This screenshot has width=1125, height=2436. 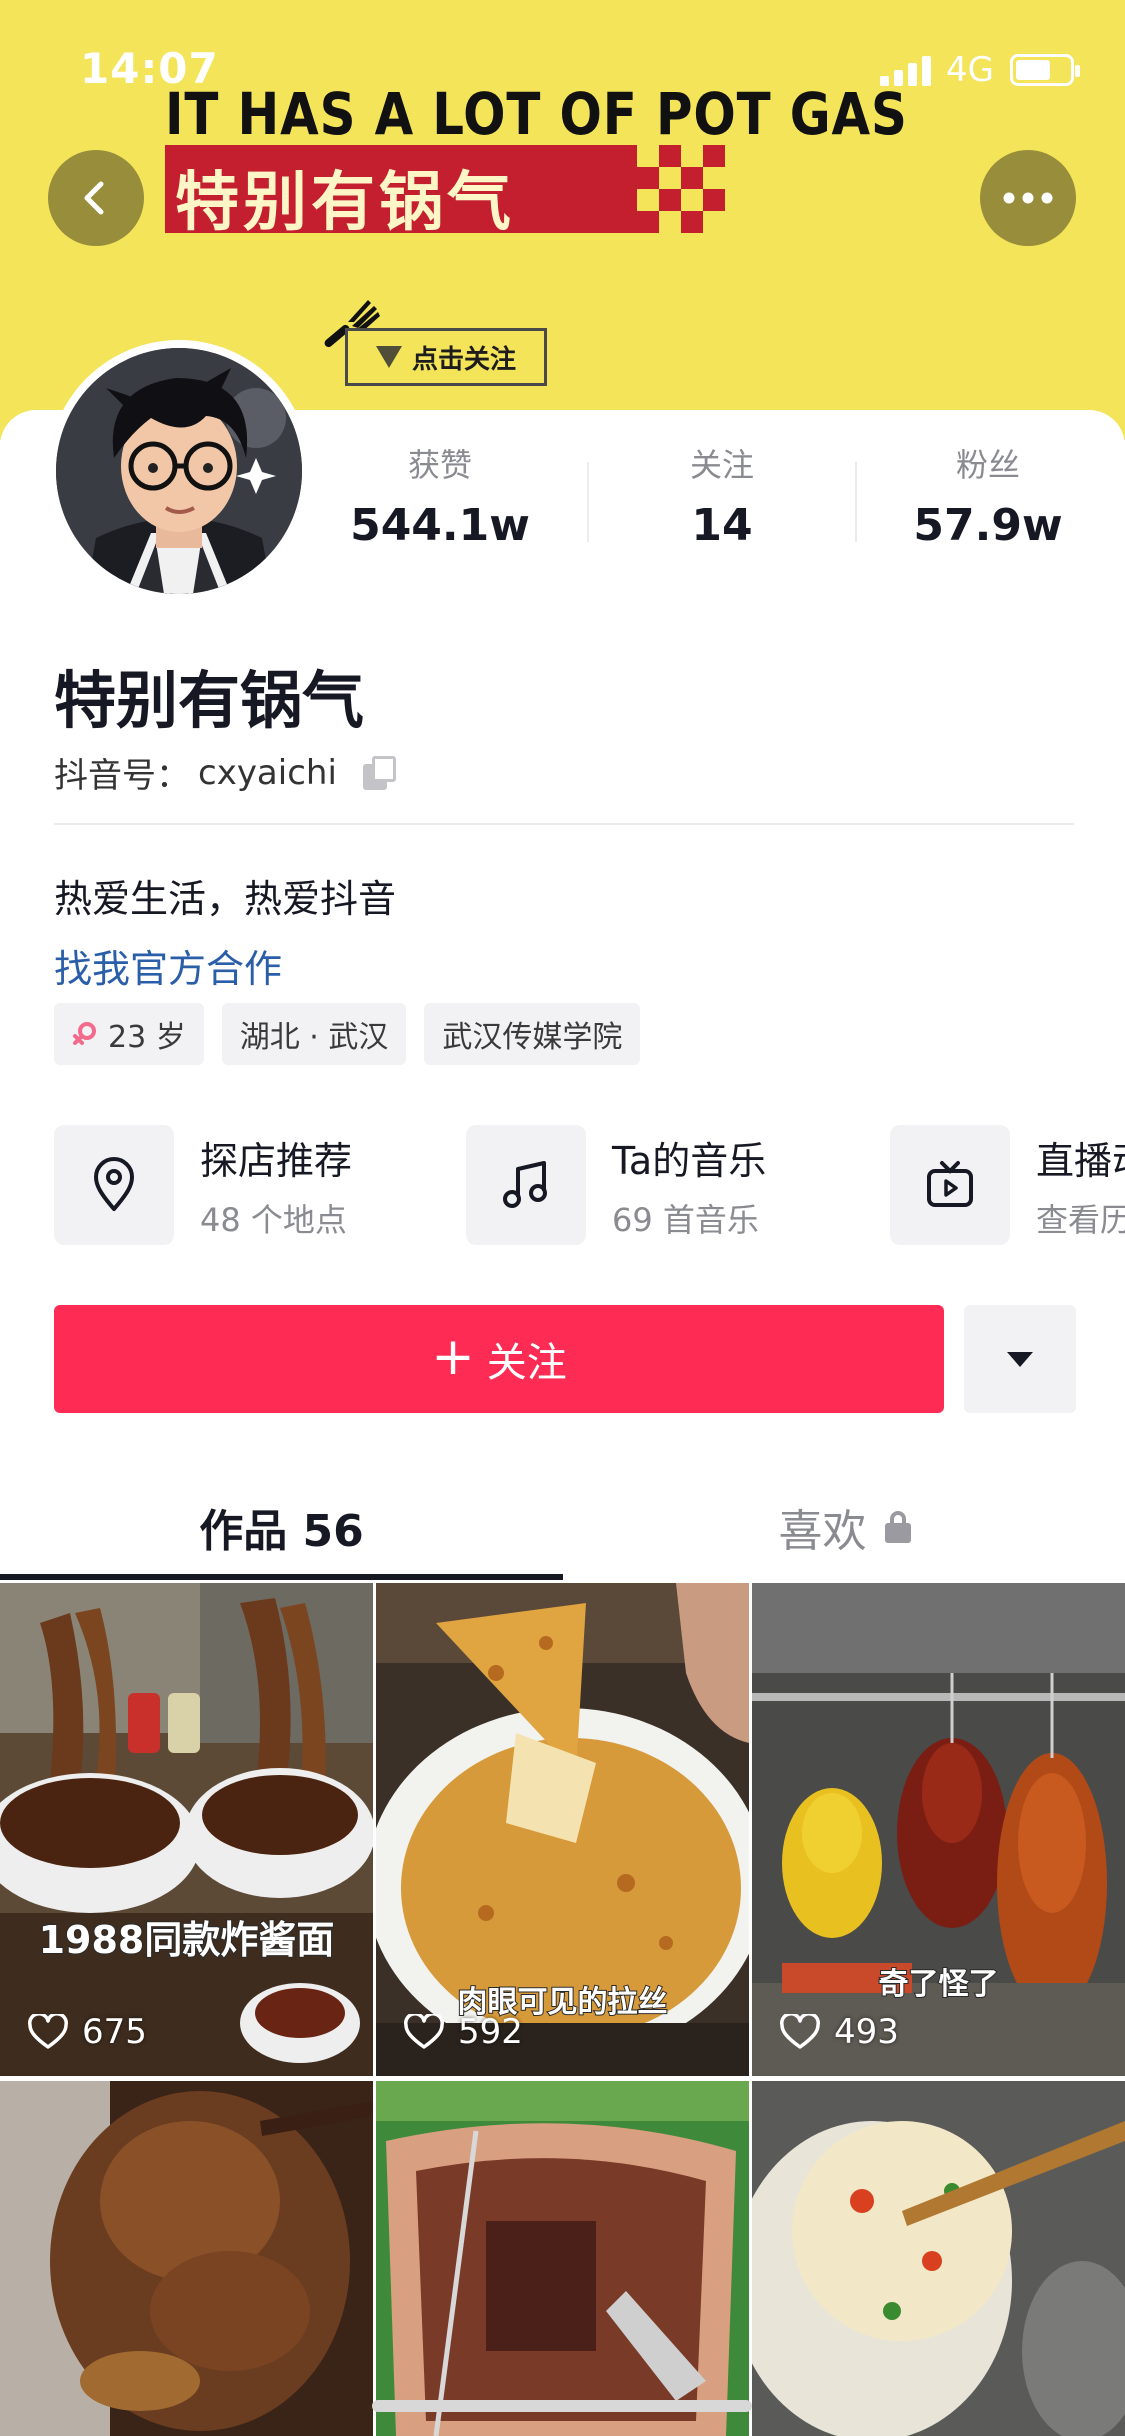 I want to click on feature-subtitle: 48 个地点, so click(x=273, y=1219).